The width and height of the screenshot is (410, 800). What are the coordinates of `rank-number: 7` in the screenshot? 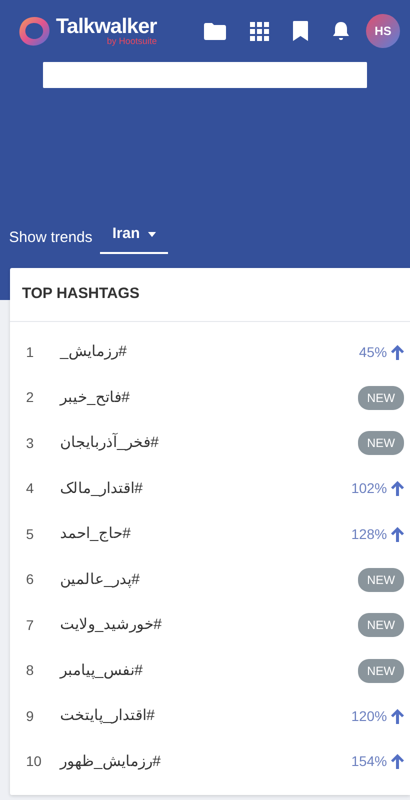 It's located at (30, 625).